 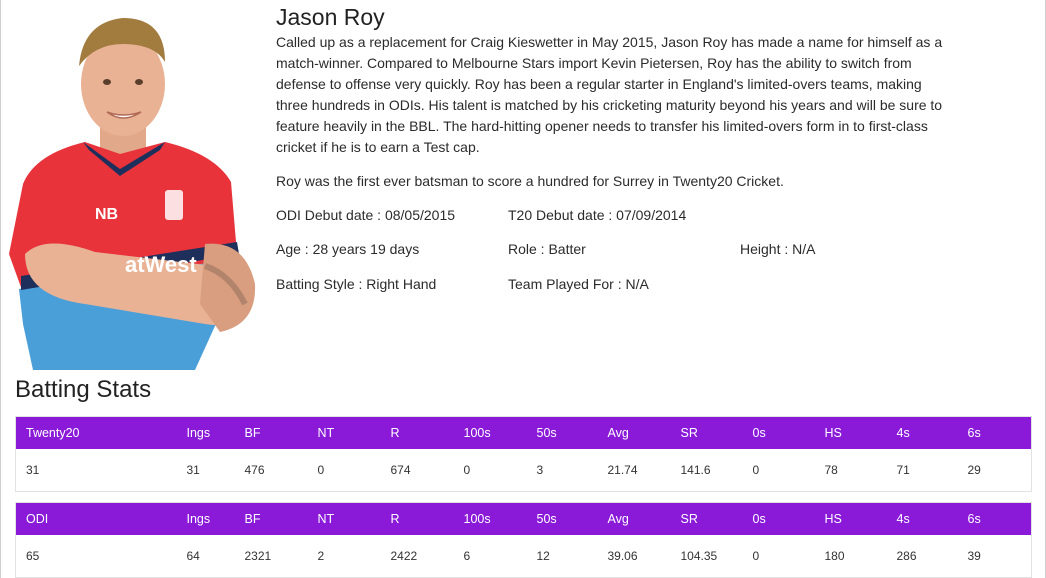 What do you see at coordinates (597, 215) in the screenshot?
I see `t20-debut-date: T20 Debut date : 07/09/2014` at bounding box center [597, 215].